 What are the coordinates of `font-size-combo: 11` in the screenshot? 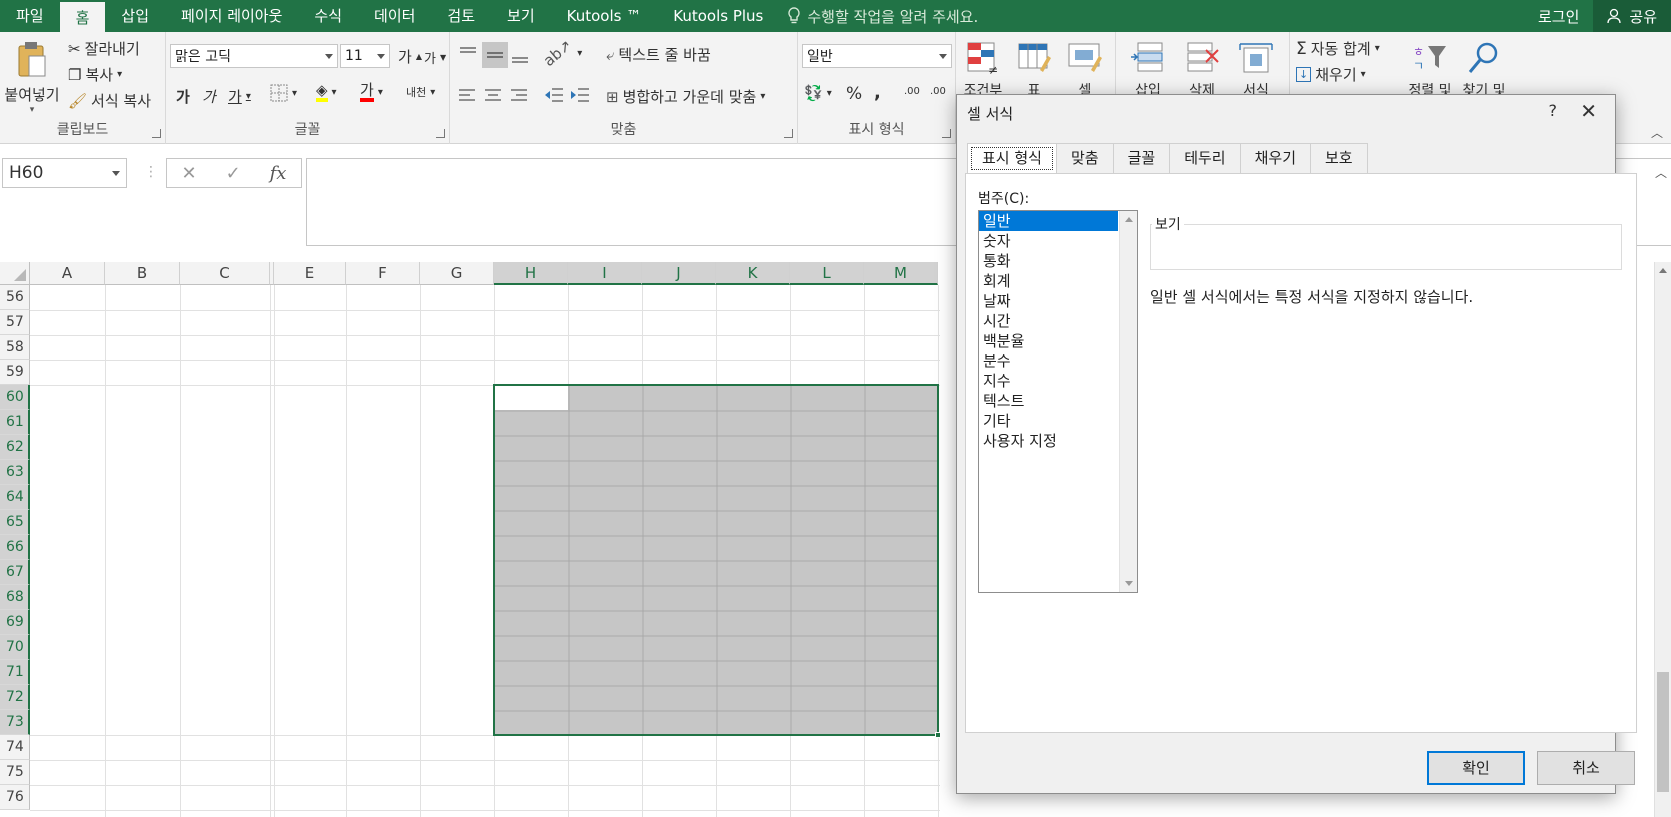 It's located at (365, 56).